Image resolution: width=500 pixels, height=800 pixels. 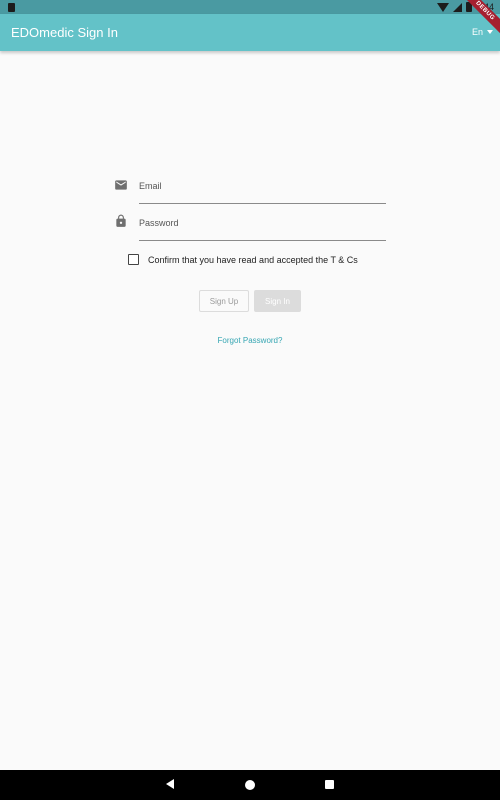 I want to click on email-field, so click(x=262, y=189).